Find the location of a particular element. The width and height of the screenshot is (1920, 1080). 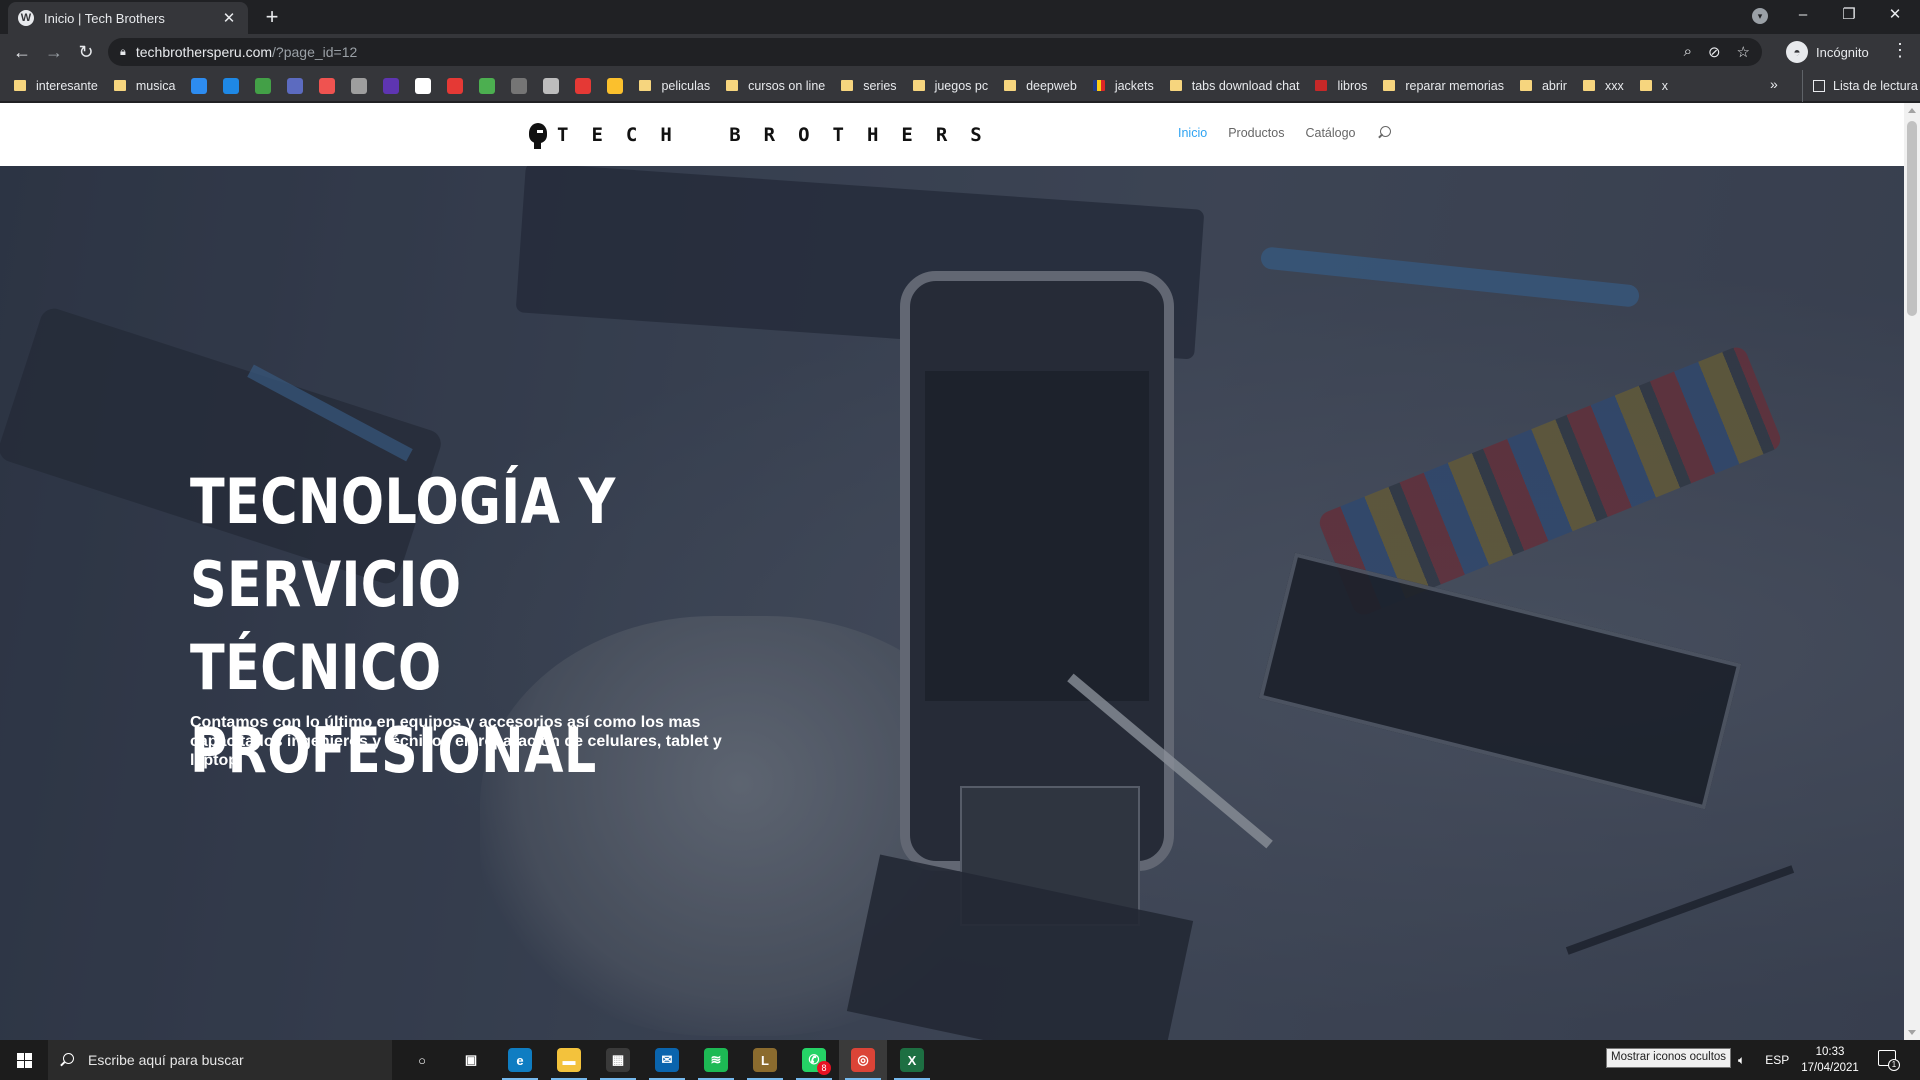

tab-search-icon: ▾ is located at coordinates (1760, 16).